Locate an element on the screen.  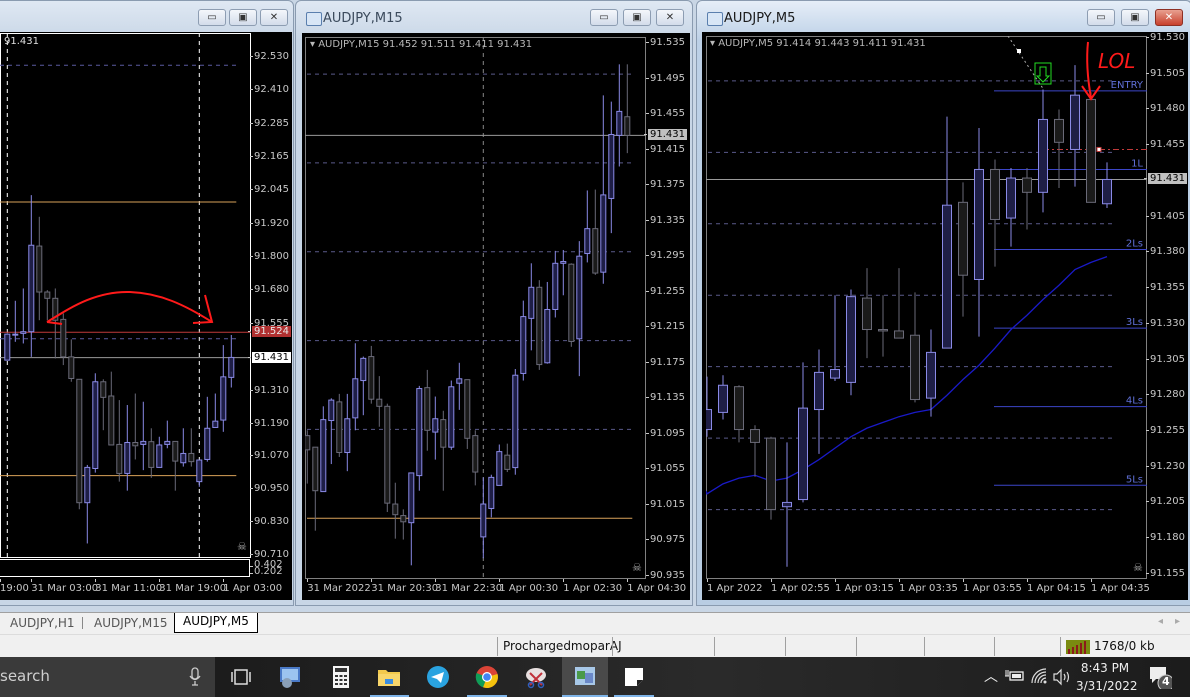
task-view-icon is located at coordinates (241, 677).